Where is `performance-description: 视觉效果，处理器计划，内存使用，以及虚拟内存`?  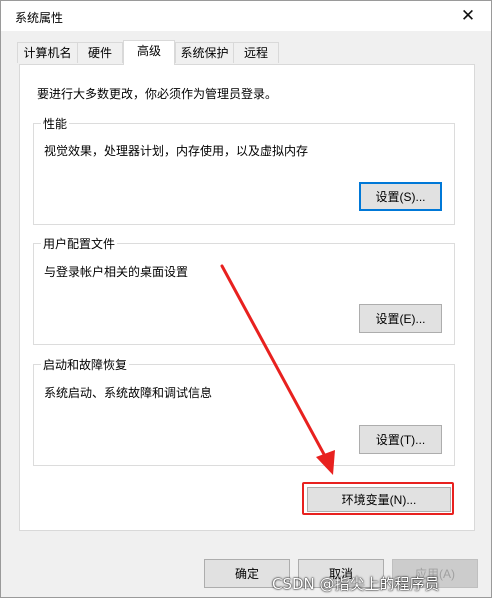 performance-description: 视觉效果，处理器计划，内存使用，以及虚拟内存 is located at coordinates (176, 151).